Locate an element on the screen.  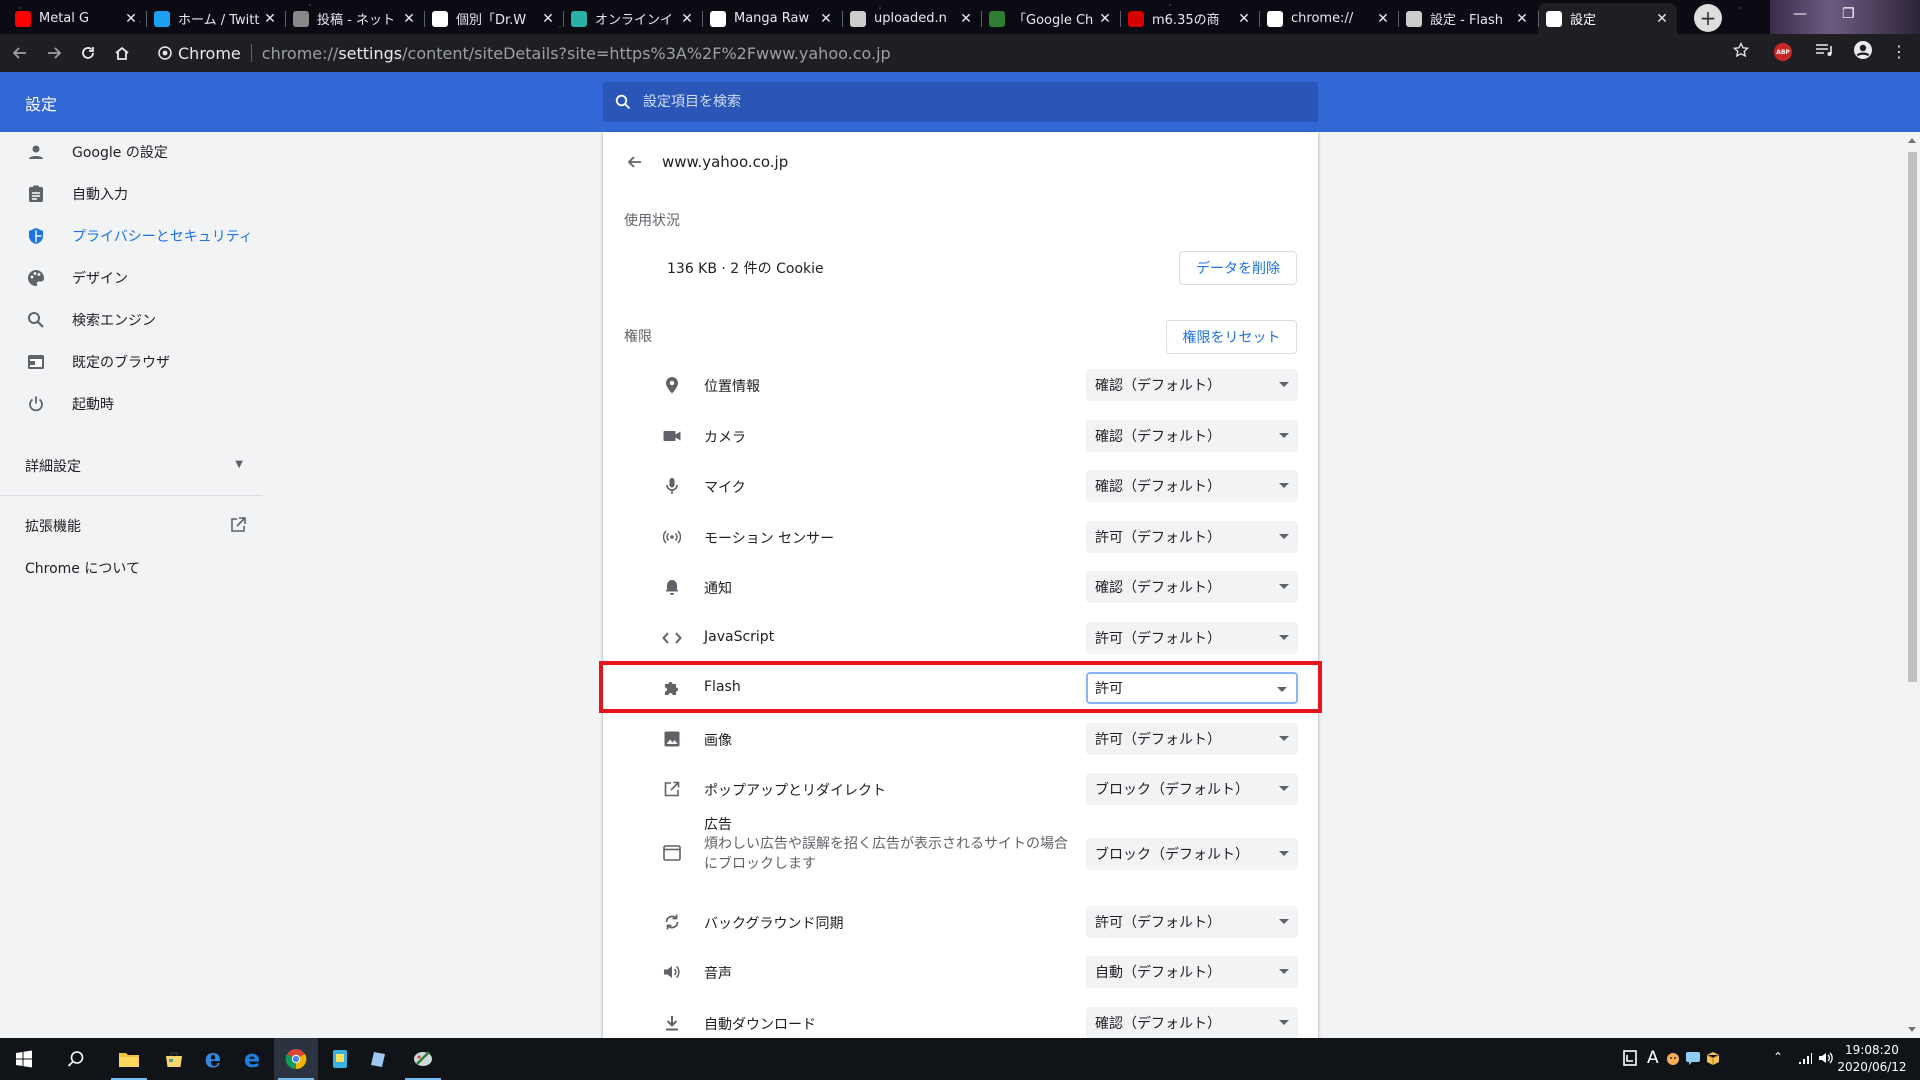
start-button is located at coordinates (24, 1059).